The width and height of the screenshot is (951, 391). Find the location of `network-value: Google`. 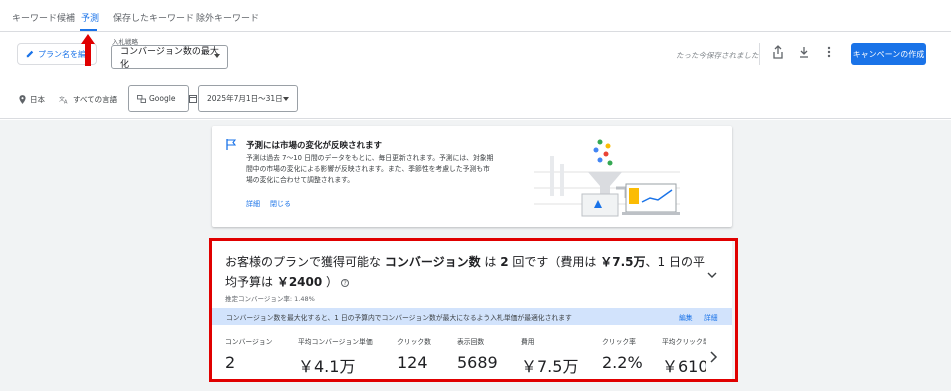

network-value: Google is located at coordinates (162, 98).